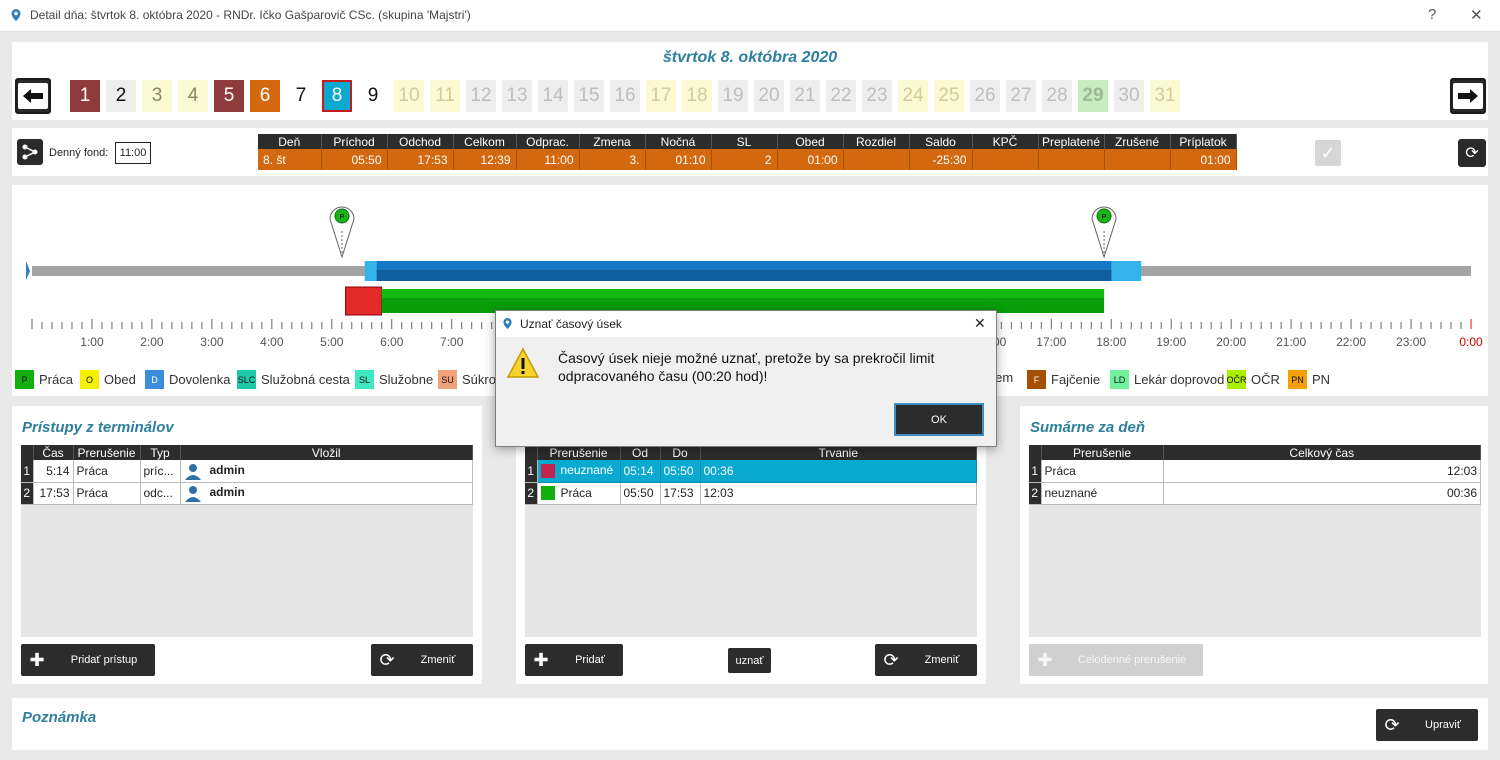 The width and height of the screenshot is (1500, 760). What do you see at coordinates (751, 471) in the screenshot?
I see `table-row: 1 neuznané 05:14 05:50 00:36` at bounding box center [751, 471].